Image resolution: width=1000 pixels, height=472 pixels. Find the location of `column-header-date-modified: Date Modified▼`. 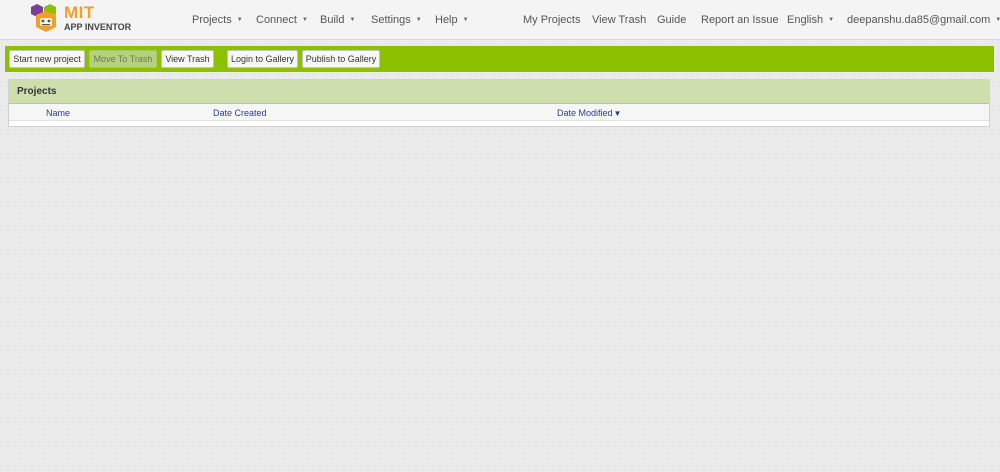

column-header-date-modified: Date Modified▼ is located at coordinates (589, 113).